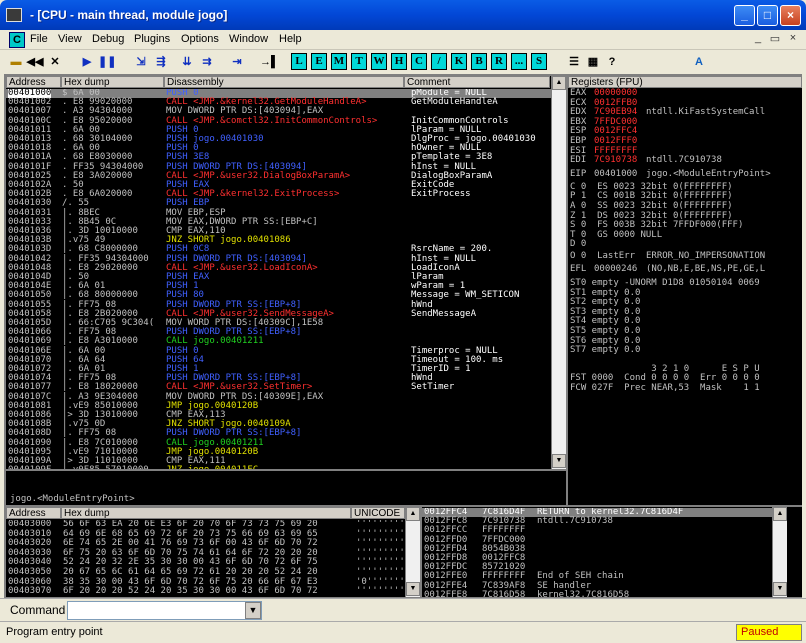 The image size is (806, 643). What do you see at coordinates (30, 524) in the screenshot?
I see `dump-address: 00403000` at bounding box center [30, 524].